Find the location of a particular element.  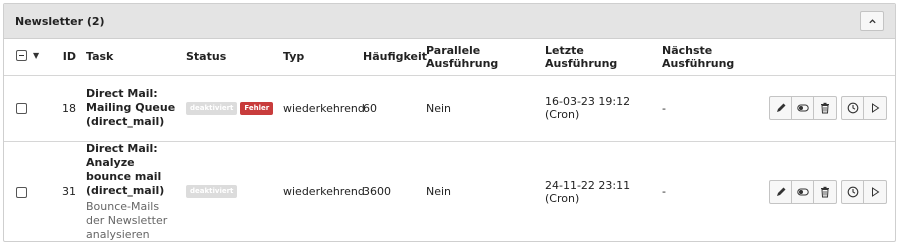

row-letzte: 24-11-22 23:11 (Cron) is located at coordinates (588, 191).